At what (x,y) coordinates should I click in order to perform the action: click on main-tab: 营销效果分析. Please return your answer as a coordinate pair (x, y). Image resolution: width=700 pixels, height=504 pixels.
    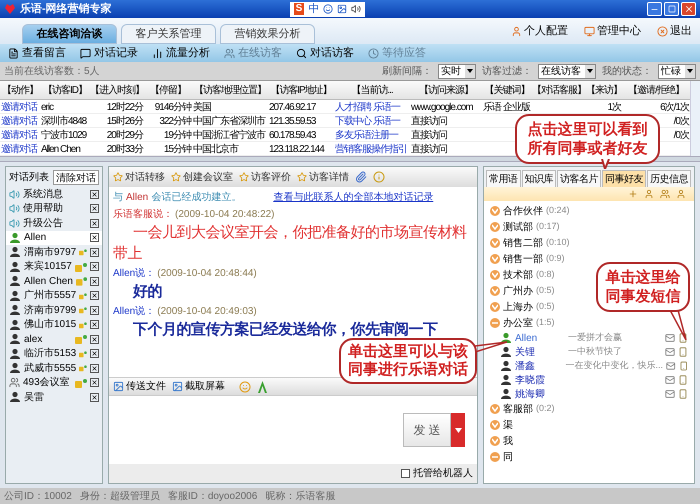
    Looking at the image, I should click on (267, 34).